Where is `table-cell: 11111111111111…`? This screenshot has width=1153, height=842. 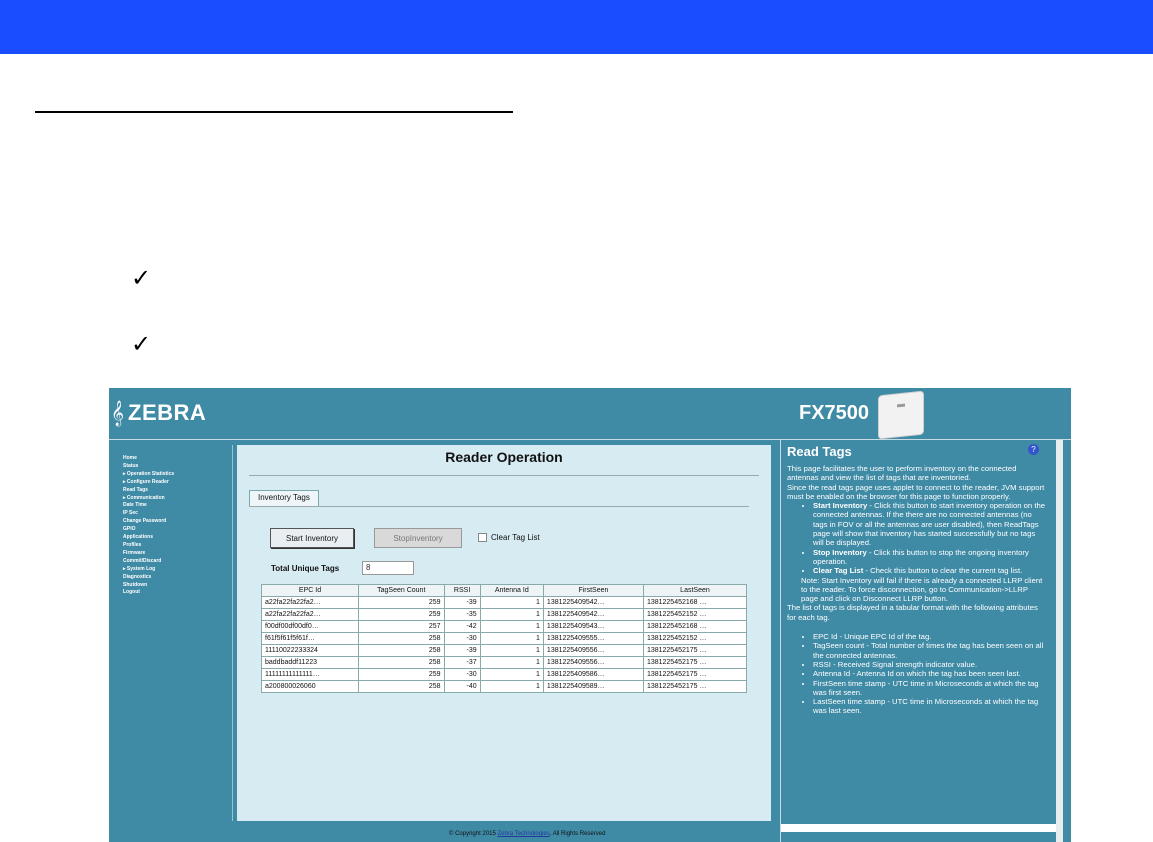 table-cell: 11111111111111… is located at coordinates (310, 674).